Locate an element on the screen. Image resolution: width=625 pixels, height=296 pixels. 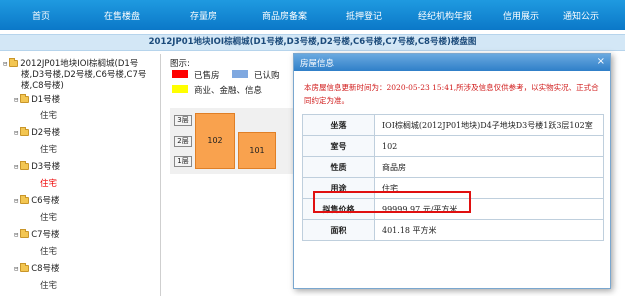
nav-notice: 通知公示 is located at coordinates (581, 15).